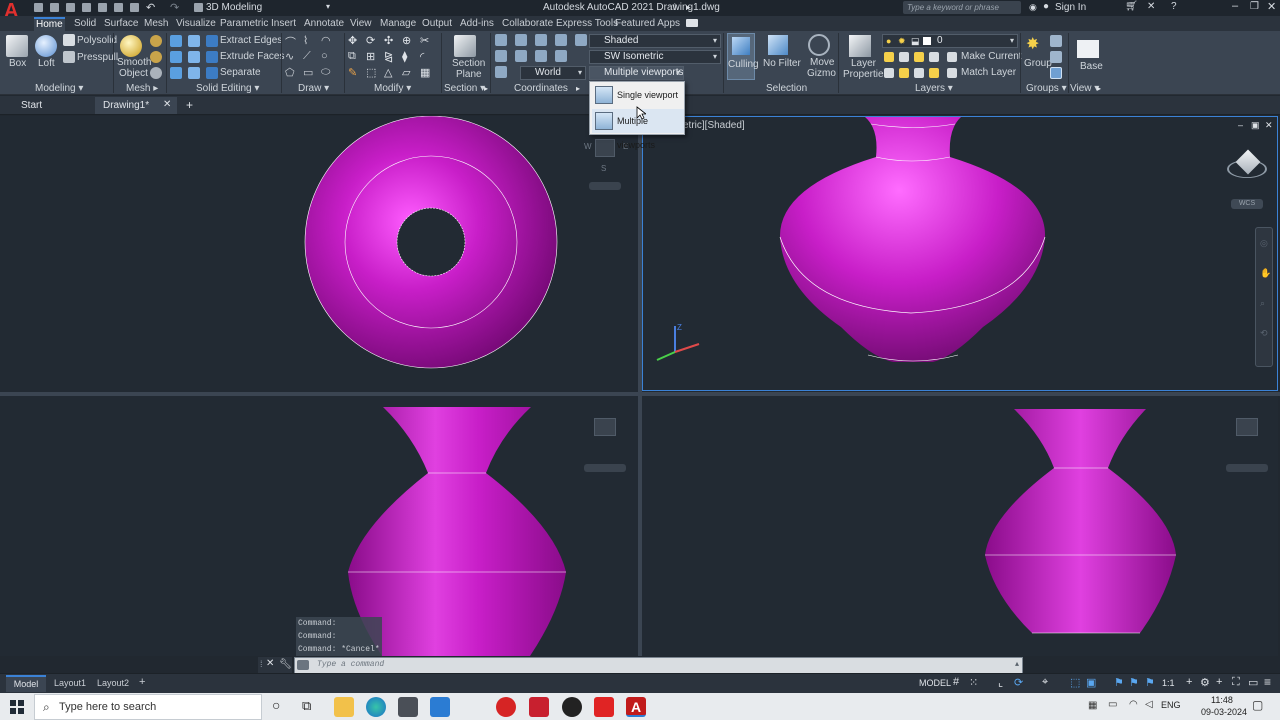 Image resolution: width=1280 pixels, height=720 pixels. What do you see at coordinates (70, 683) in the screenshot?
I see `layout1-tab: Layout1` at bounding box center [70, 683].